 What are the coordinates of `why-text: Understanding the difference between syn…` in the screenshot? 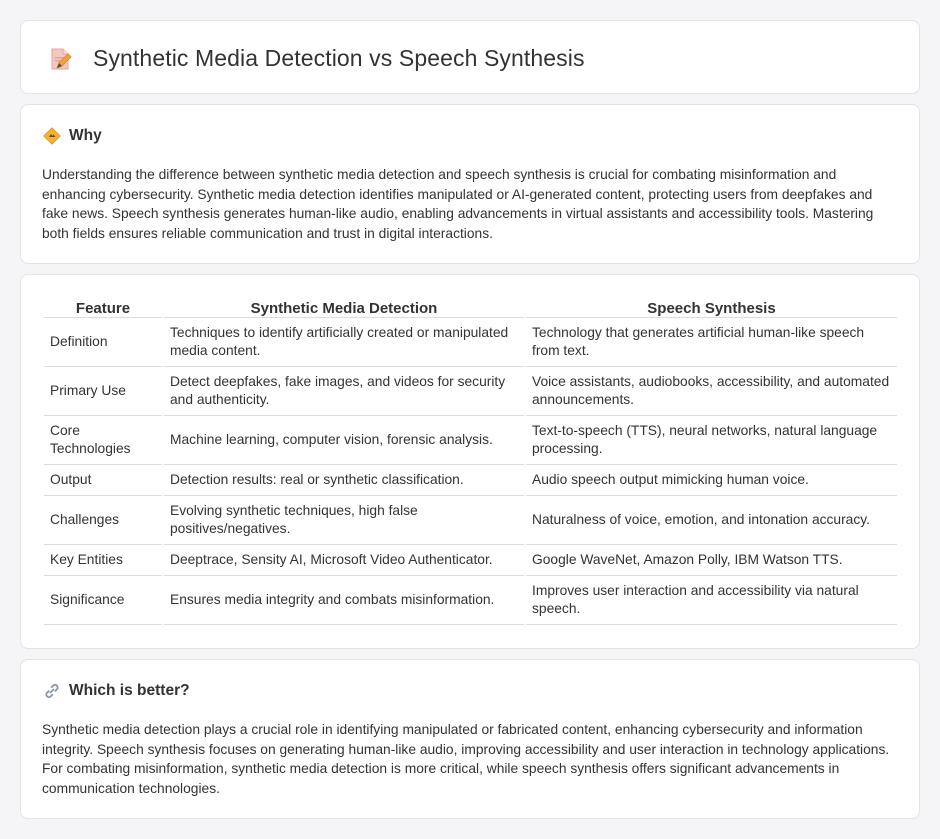 It's located at (458, 204).